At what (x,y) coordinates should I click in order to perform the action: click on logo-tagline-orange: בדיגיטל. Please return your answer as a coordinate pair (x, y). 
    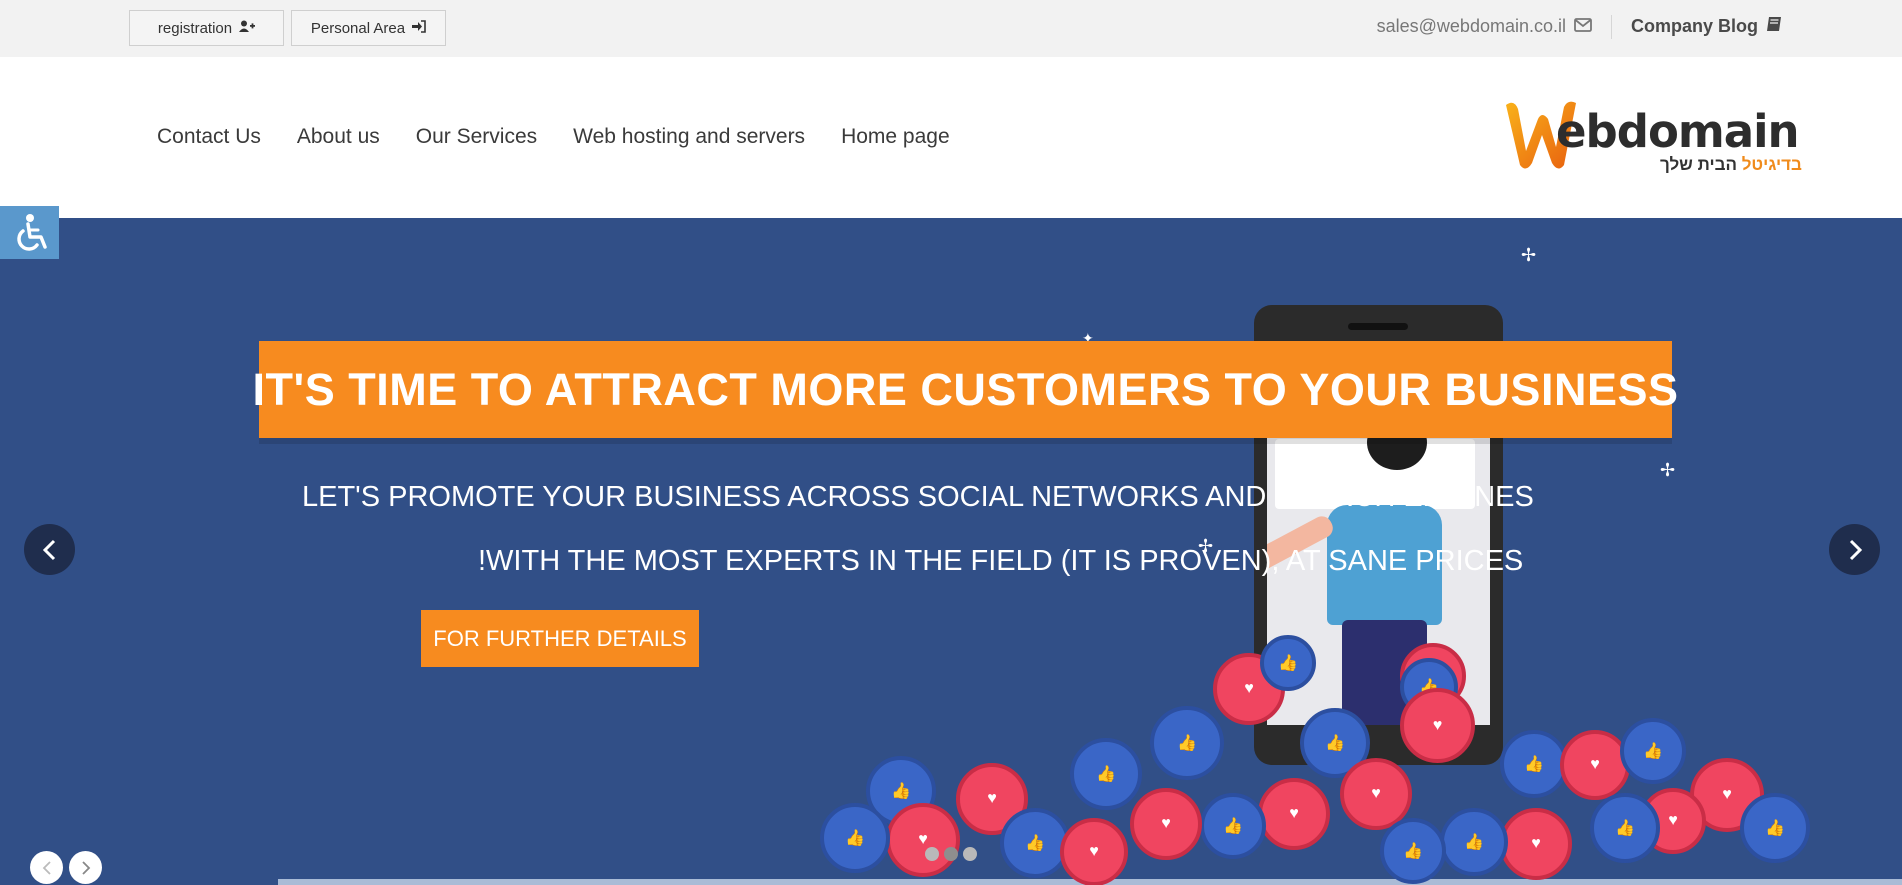
    Looking at the image, I should click on (1771, 164).